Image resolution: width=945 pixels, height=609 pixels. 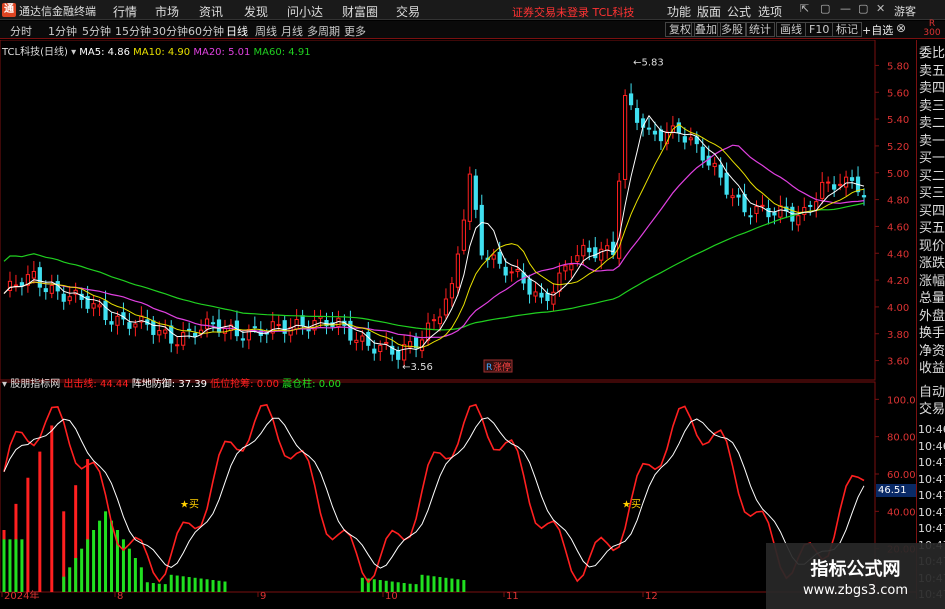 I want to click on r-label: R 300, so click(x=932, y=28).